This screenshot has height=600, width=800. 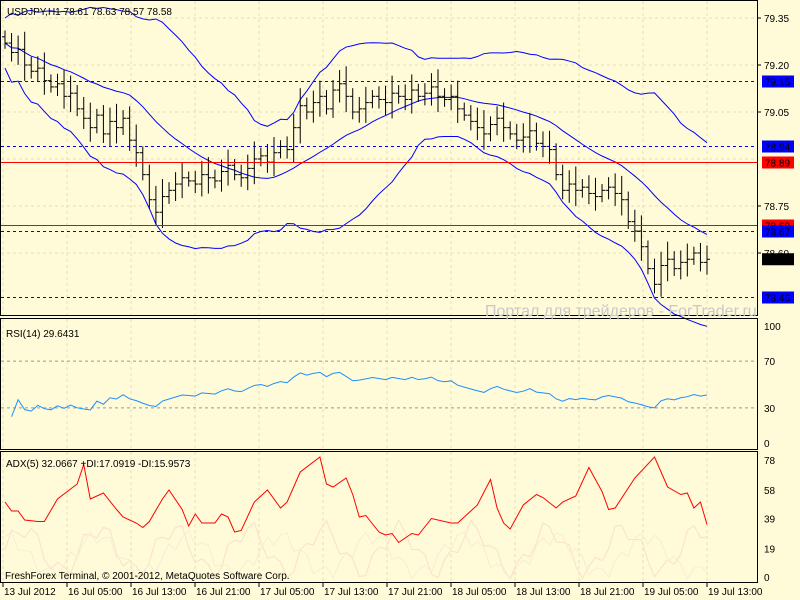 What do you see at coordinates (98, 464) in the screenshot?
I see `adx-title: ADX(5) 32.0667 +DI:17.0919 -DI:15.9573` at bounding box center [98, 464].